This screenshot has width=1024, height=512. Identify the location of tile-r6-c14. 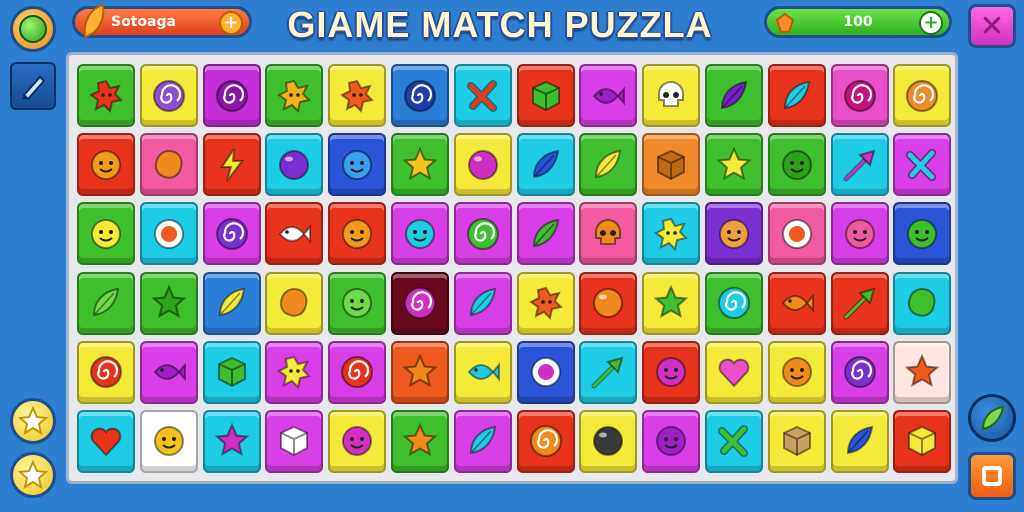
(922, 441).